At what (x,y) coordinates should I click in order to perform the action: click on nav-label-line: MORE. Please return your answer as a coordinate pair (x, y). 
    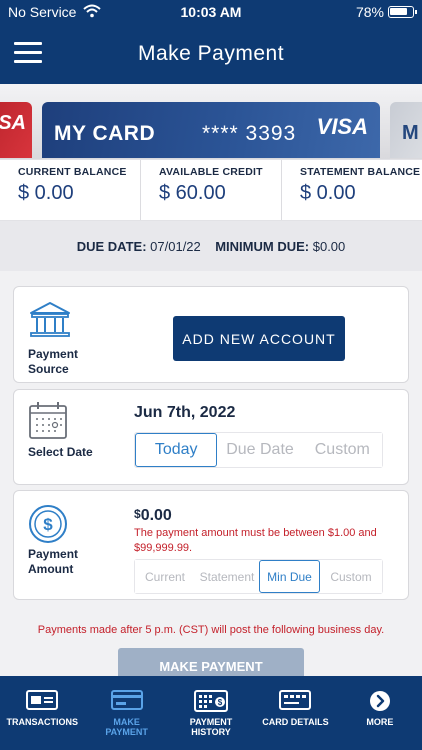
    Looking at the image, I should click on (380, 722).